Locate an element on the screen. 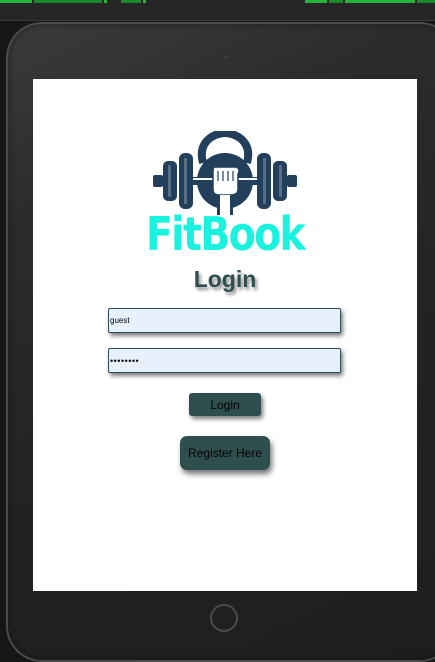 The height and width of the screenshot is (662, 435). username-field is located at coordinates (224, 320).